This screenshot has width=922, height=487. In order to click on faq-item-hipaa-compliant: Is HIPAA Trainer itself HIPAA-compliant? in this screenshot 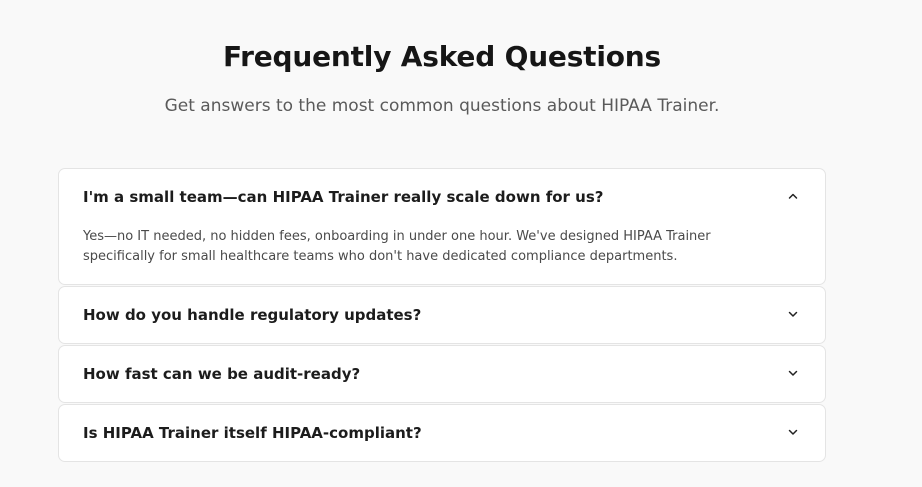, I will do `click(442, 433)`.